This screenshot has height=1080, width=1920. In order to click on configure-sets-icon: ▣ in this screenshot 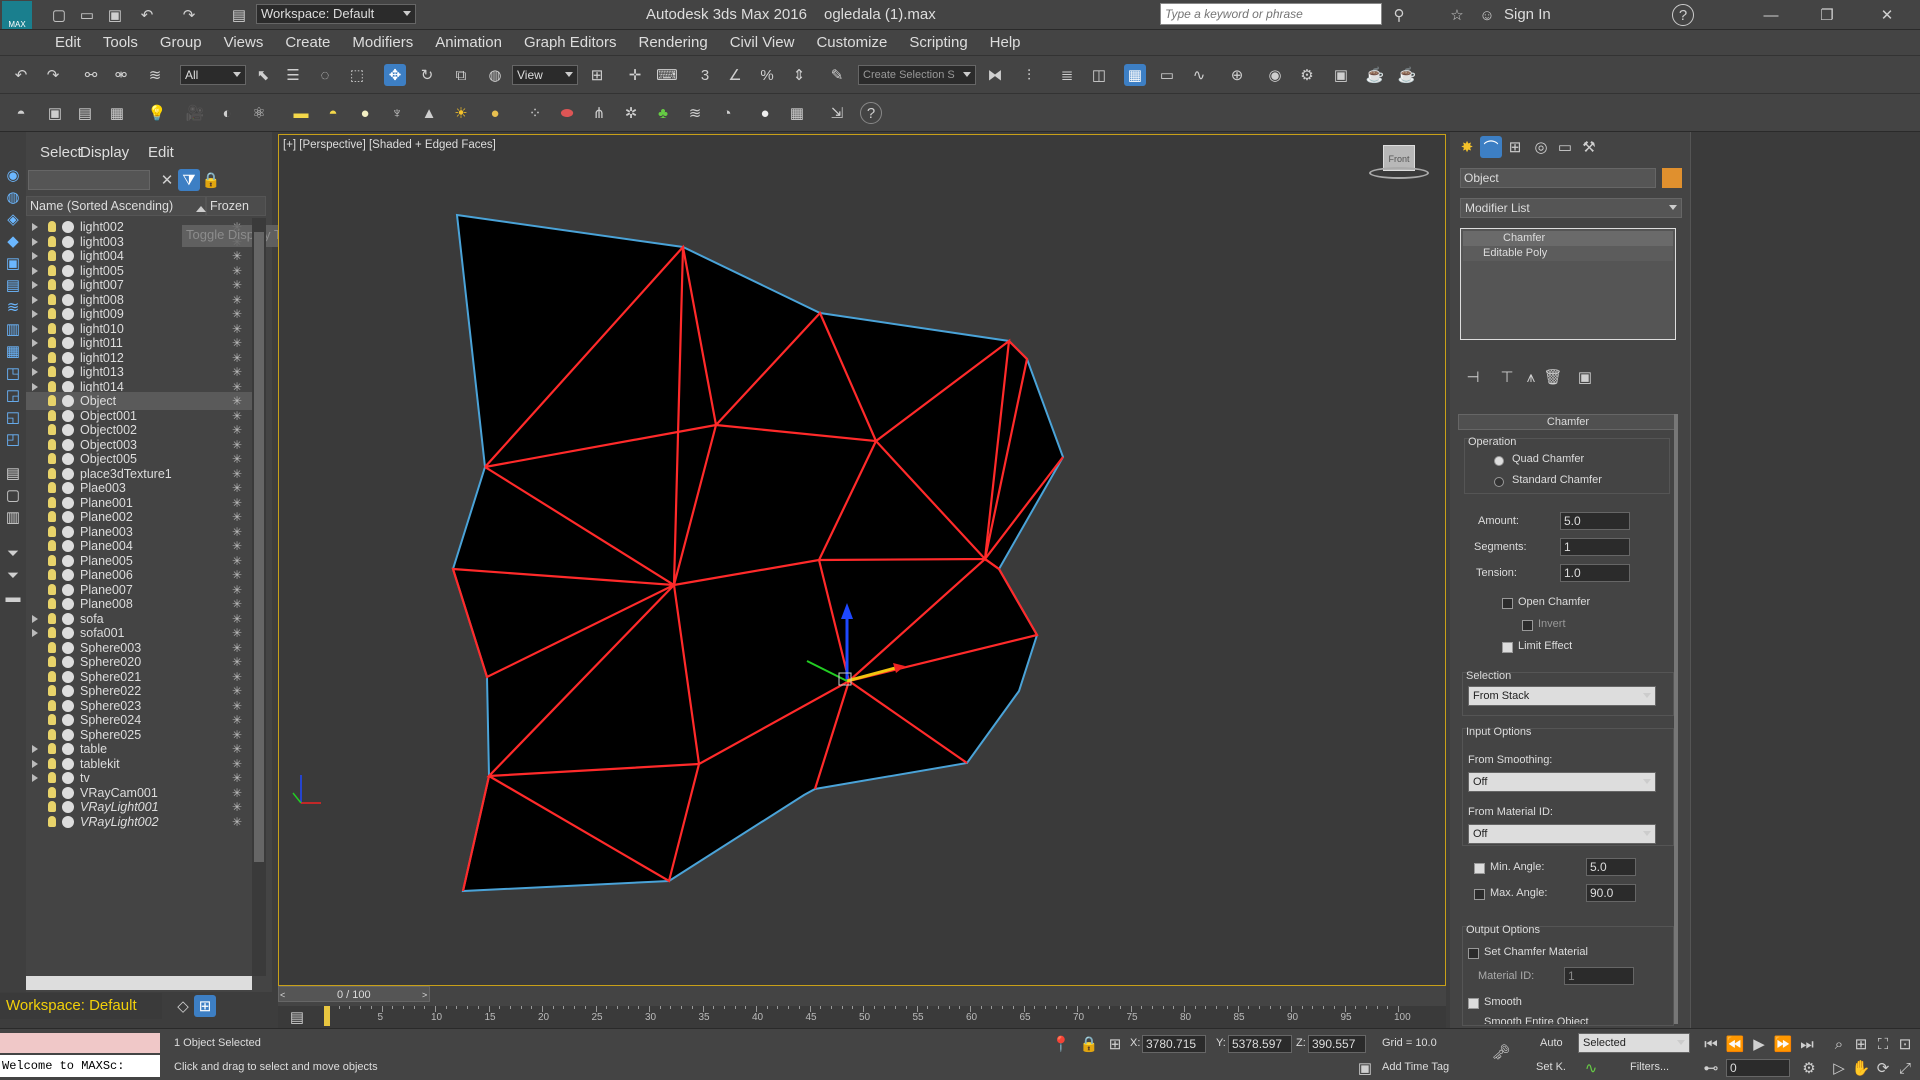, I will do `click(1585, 377)`.